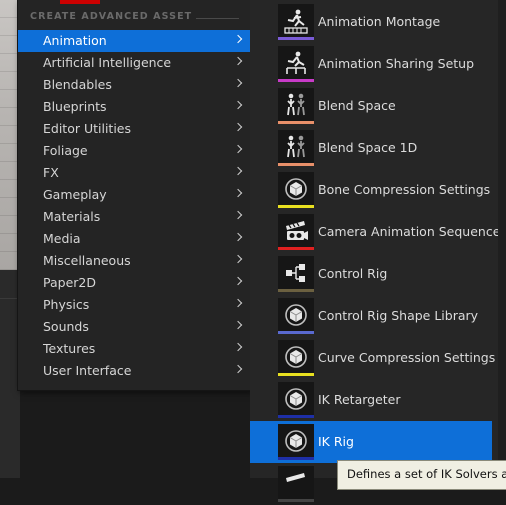  What do you see at coordinates (353, 273) in the screenshot?
I see `asset-item-label: Control Rig` at bounding box center [353, 273].